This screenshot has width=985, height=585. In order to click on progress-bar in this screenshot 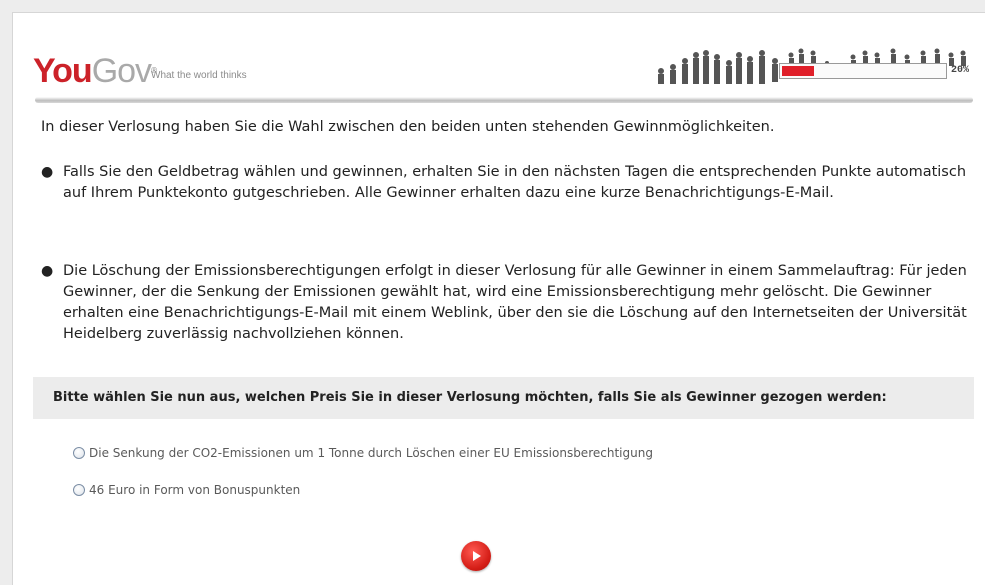, I will do `click(863, 71)`.